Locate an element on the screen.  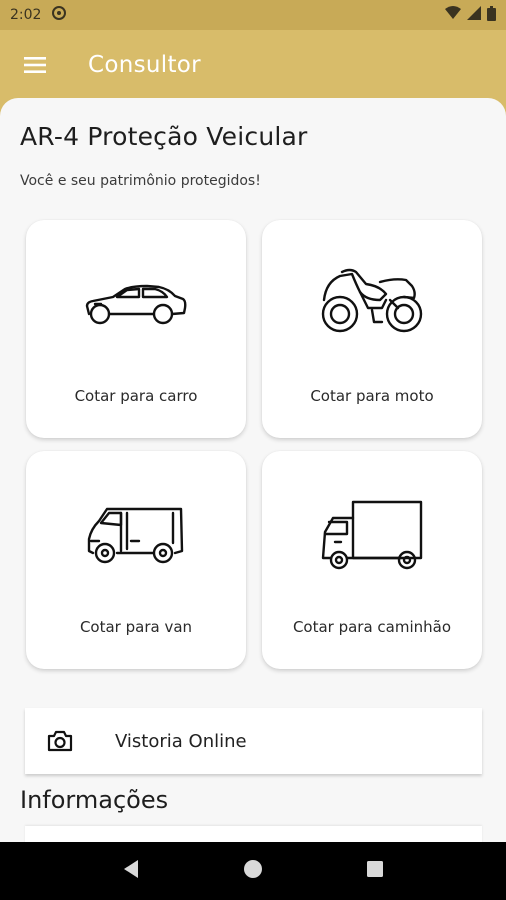
quote-van-card: Cotar para van is located at coordinates (136, 560).